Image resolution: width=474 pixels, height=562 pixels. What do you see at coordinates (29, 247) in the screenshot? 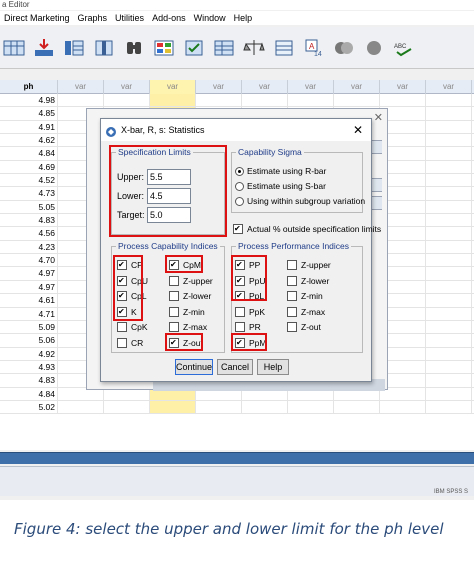
I see `ph-cell: 4.23` at bounding box center [29, 247].